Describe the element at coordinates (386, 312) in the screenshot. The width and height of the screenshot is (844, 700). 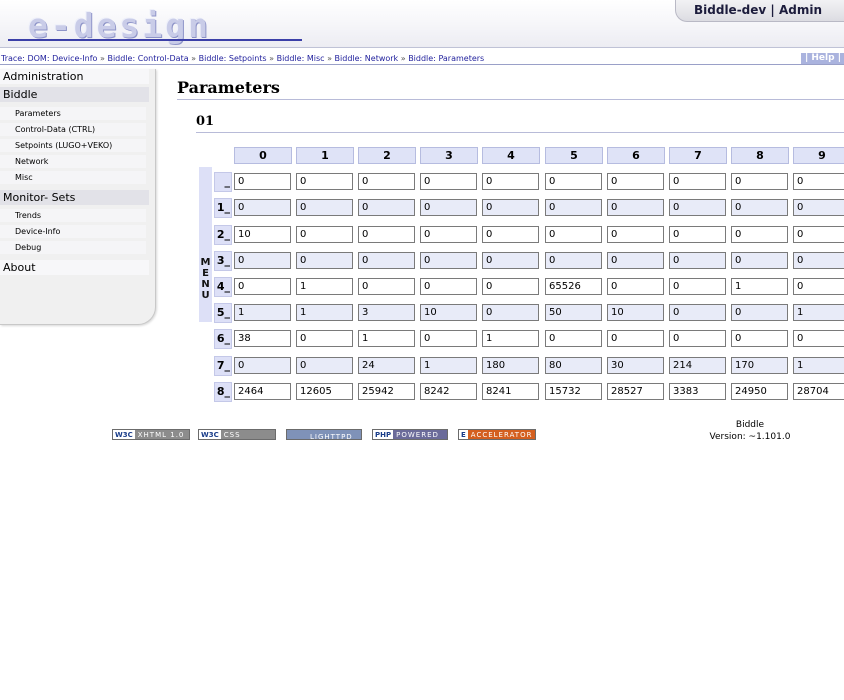
I see `parameter-input: 3` at that location.